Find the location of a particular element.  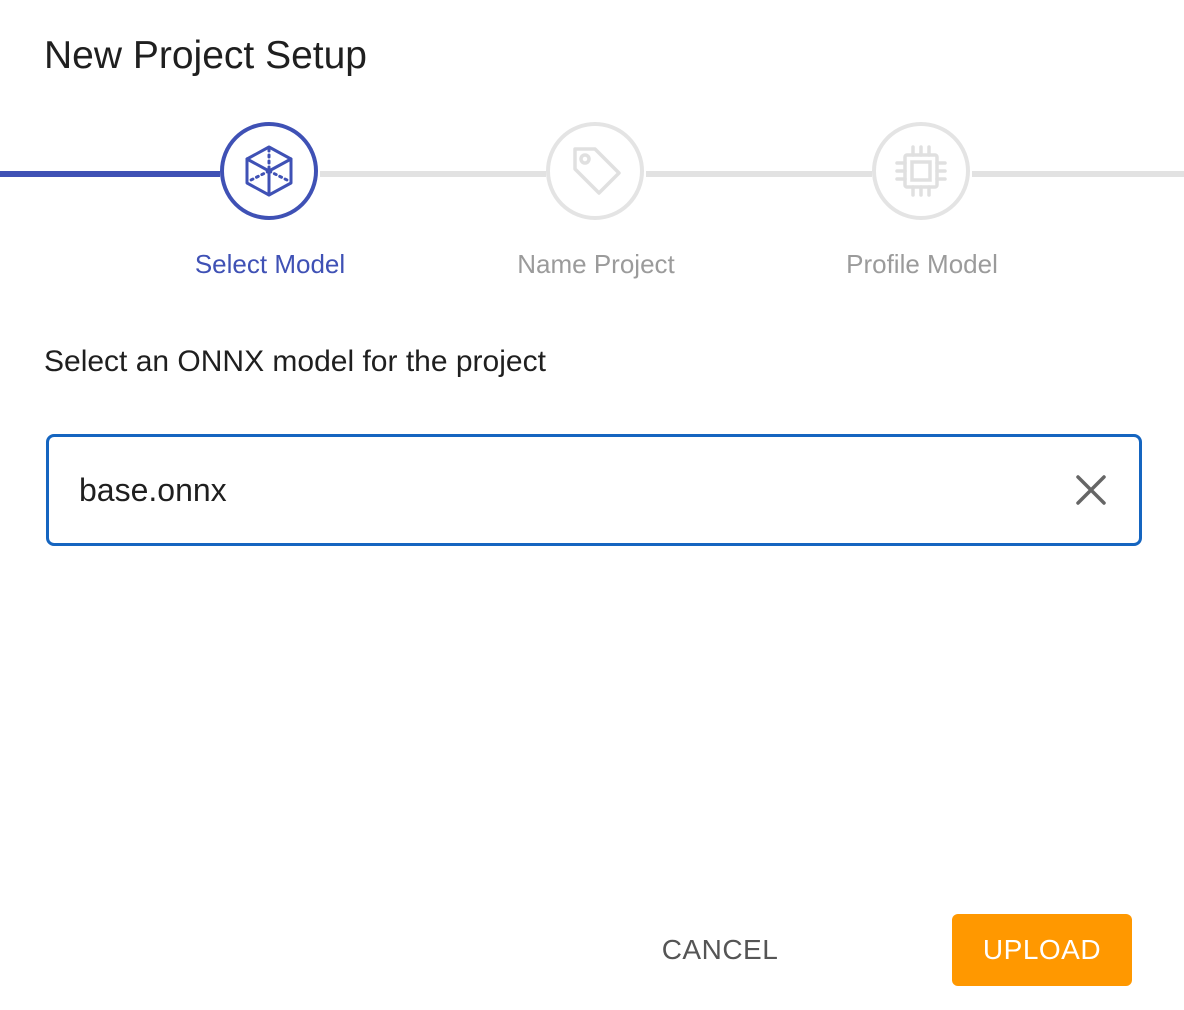

cube-icon is located at coordinates (269, 171).